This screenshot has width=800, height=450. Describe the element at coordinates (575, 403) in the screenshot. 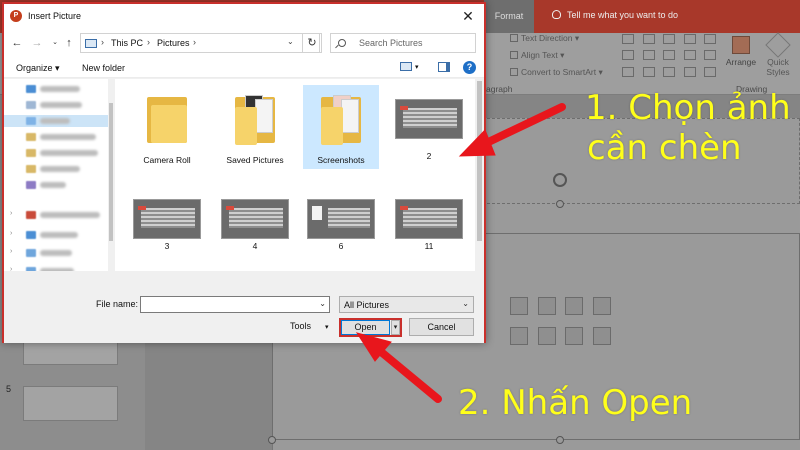

I see `annotation-step-2: 2. Nhấn Open` at that location.